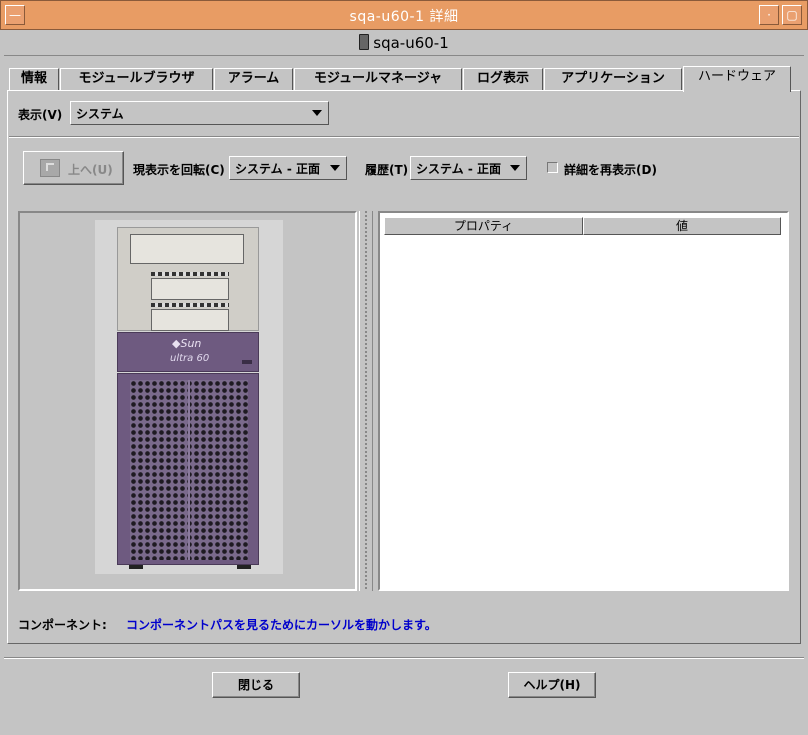 The width and height of the screenshot is (808, 735). Describe the element at coordinates (179, 170) in the screenshot. I see `rotate-label: 現表示を回転(C)` at that location.